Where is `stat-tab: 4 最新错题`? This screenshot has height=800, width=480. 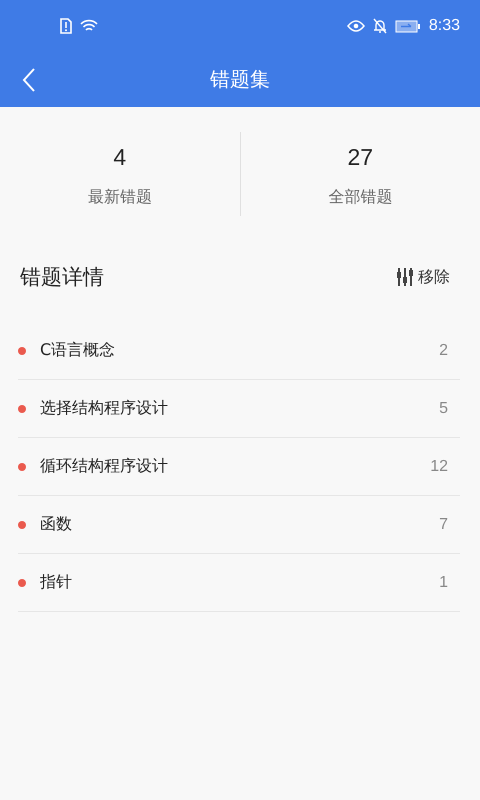 stat-tab: 4 最新错题 is located at coordinates (120, 174).